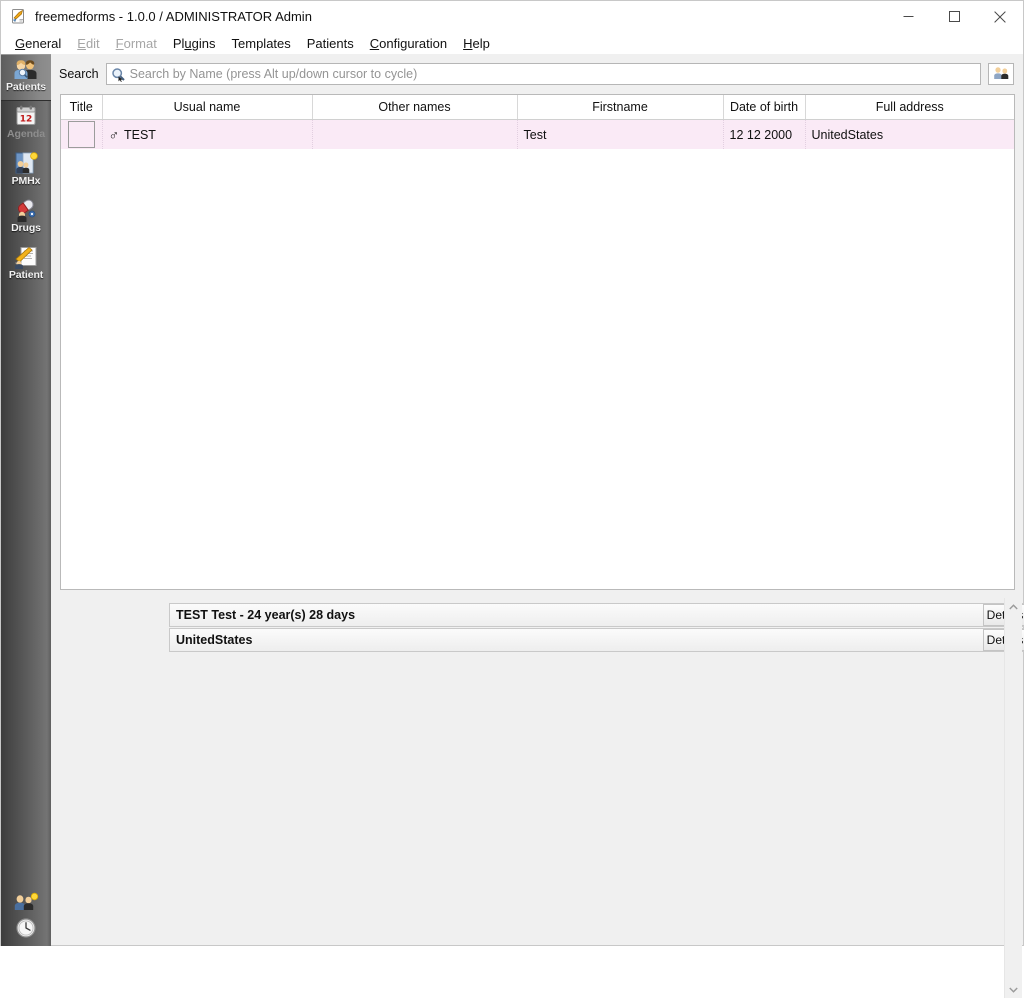 The image size is (1024, 998). I want to click on dock-label-agenda: Agenda, so click(26, 134).